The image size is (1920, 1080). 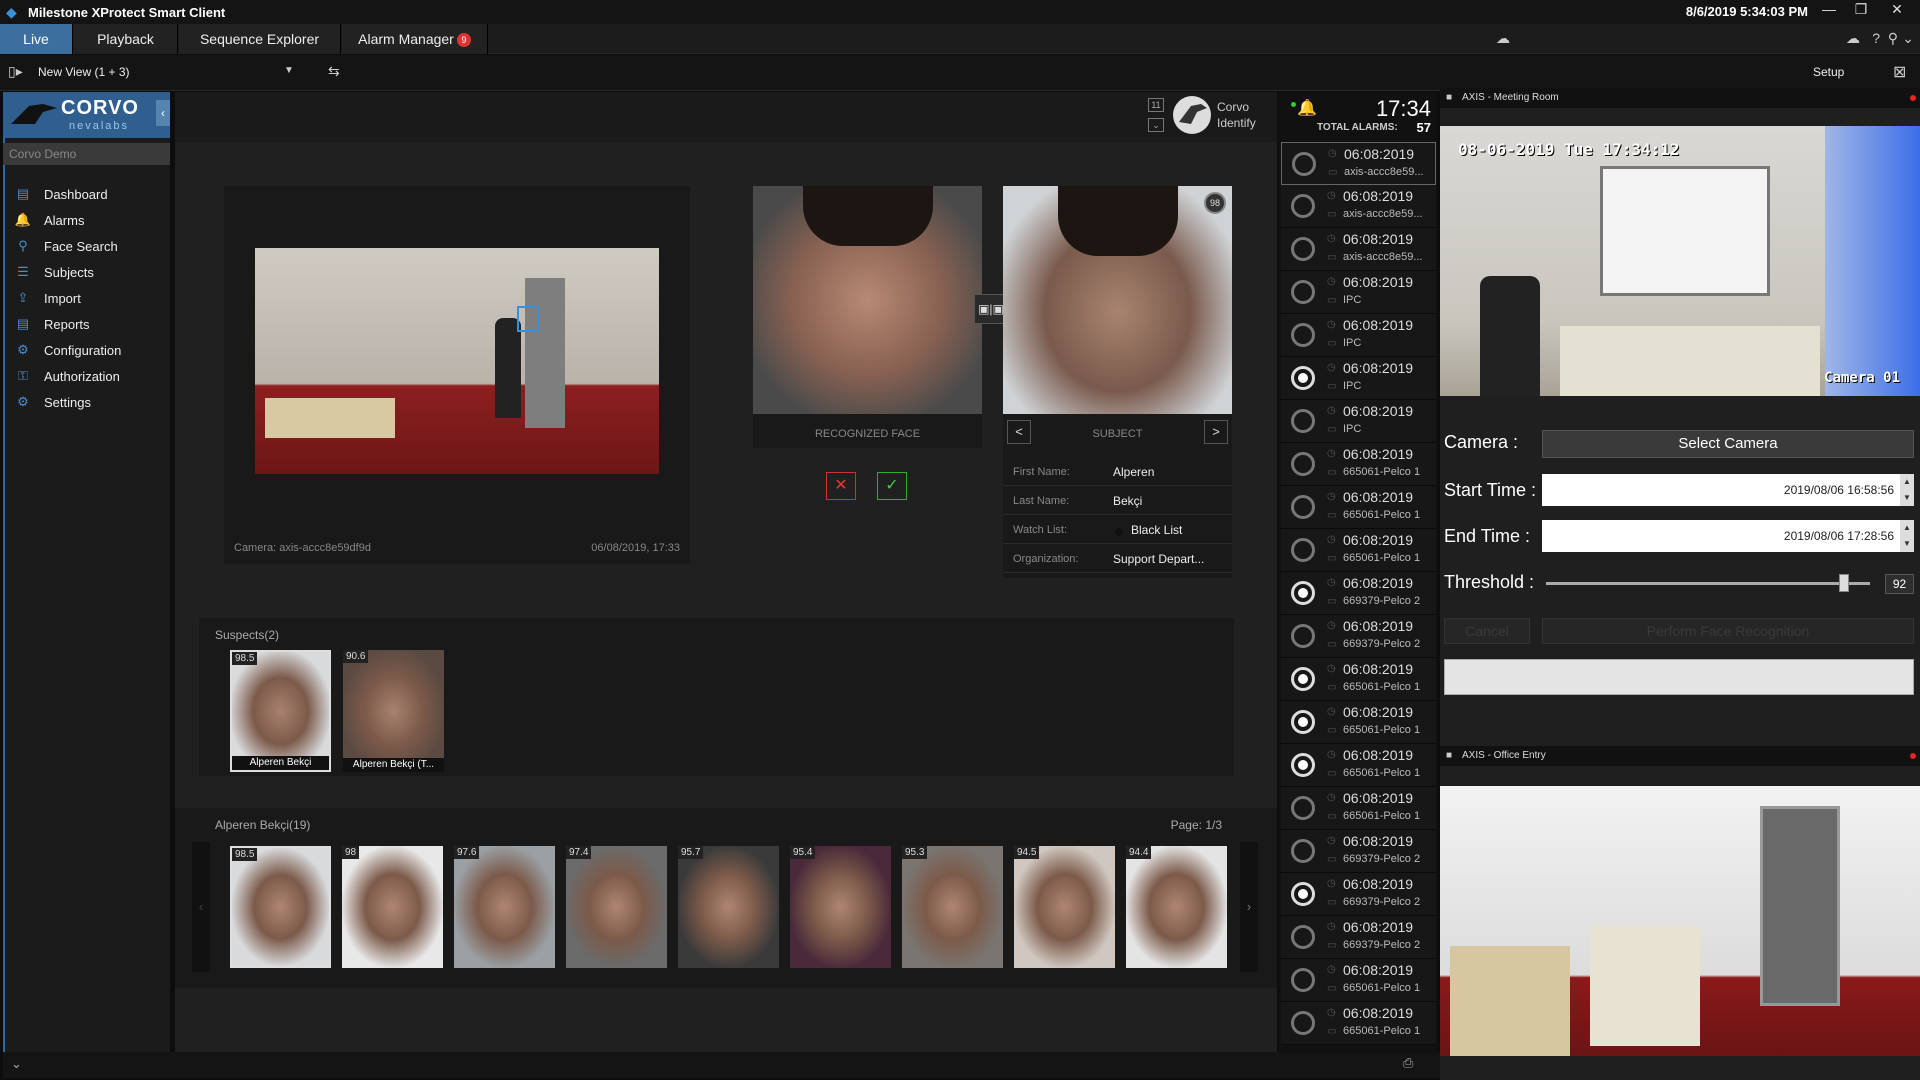 I want to click on suspect-thumbnail: 98.5 Alperen Bekçi, so click(x=280, y=711).